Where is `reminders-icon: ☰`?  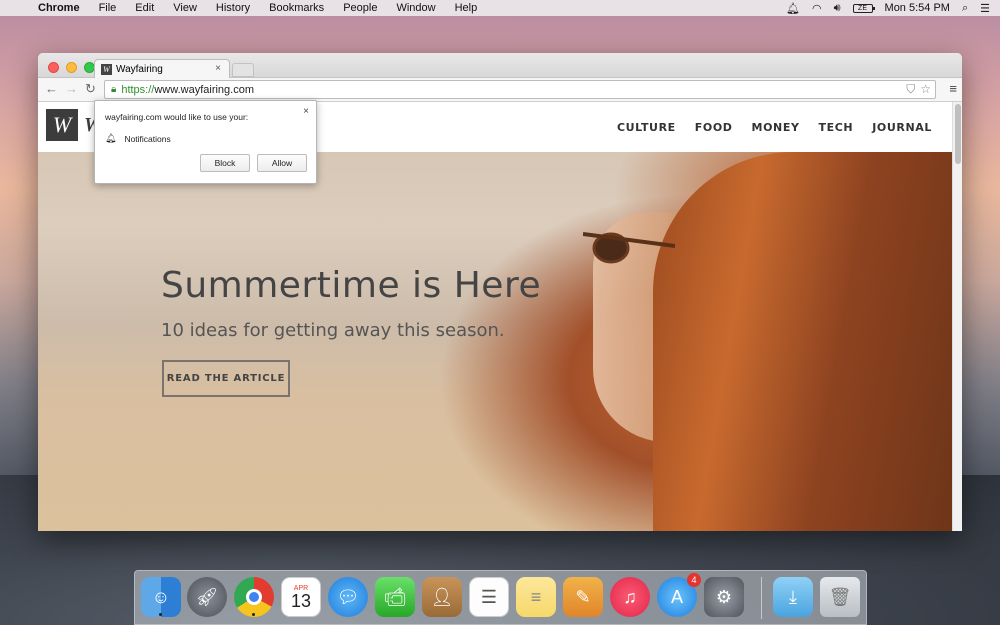 reminders-icon: ☰ is located at coordinates (489, 597).